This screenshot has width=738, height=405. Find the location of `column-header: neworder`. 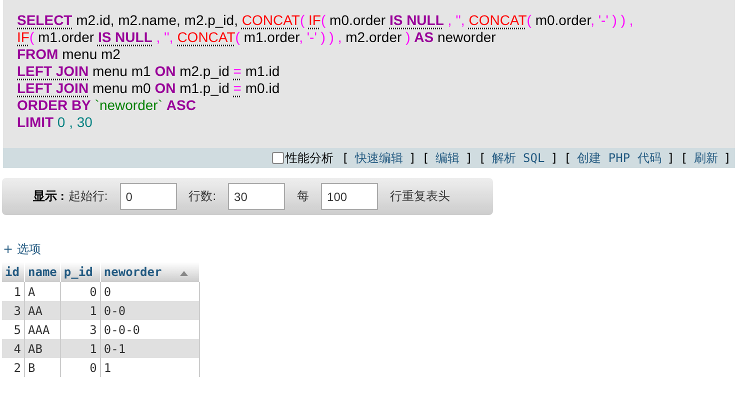

column-header: neworder is located at coordinates (150, 272).